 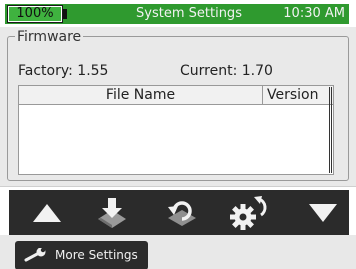 What do you see at coordinates (65, 14) in the screenshot?
I see `battery-terminal` at bounding box center [65, 14].